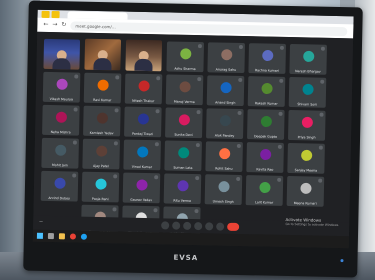 Image resolution: width=375 pixels, height=280 pixels. Describe the element at coordinates (63, 24) in the screenshot. I see `reload-icon: ↻` at that location.